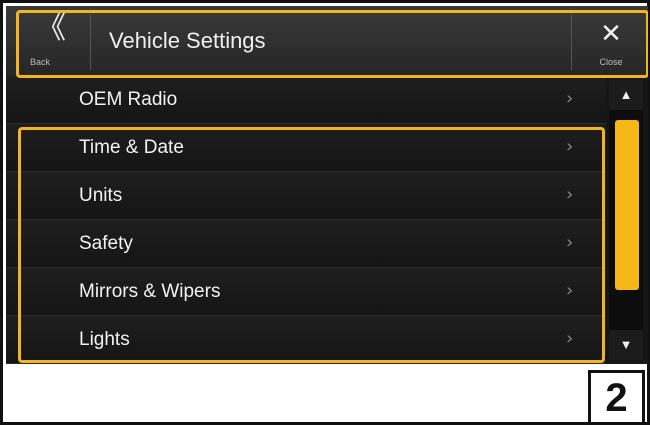 This screenshot has height=425, width=650. I want to click on step-number: 2, so click(616, 398).